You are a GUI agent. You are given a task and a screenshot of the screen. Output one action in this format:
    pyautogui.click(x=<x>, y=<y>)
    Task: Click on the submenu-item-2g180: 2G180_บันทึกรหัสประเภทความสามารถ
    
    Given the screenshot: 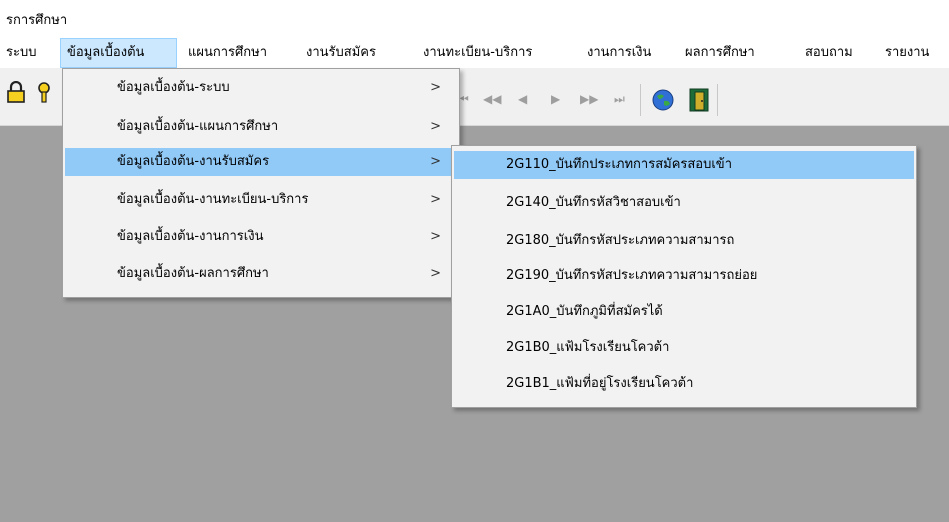 What is the action you would take?
    pyautogui.click(x=684, y=241)
    